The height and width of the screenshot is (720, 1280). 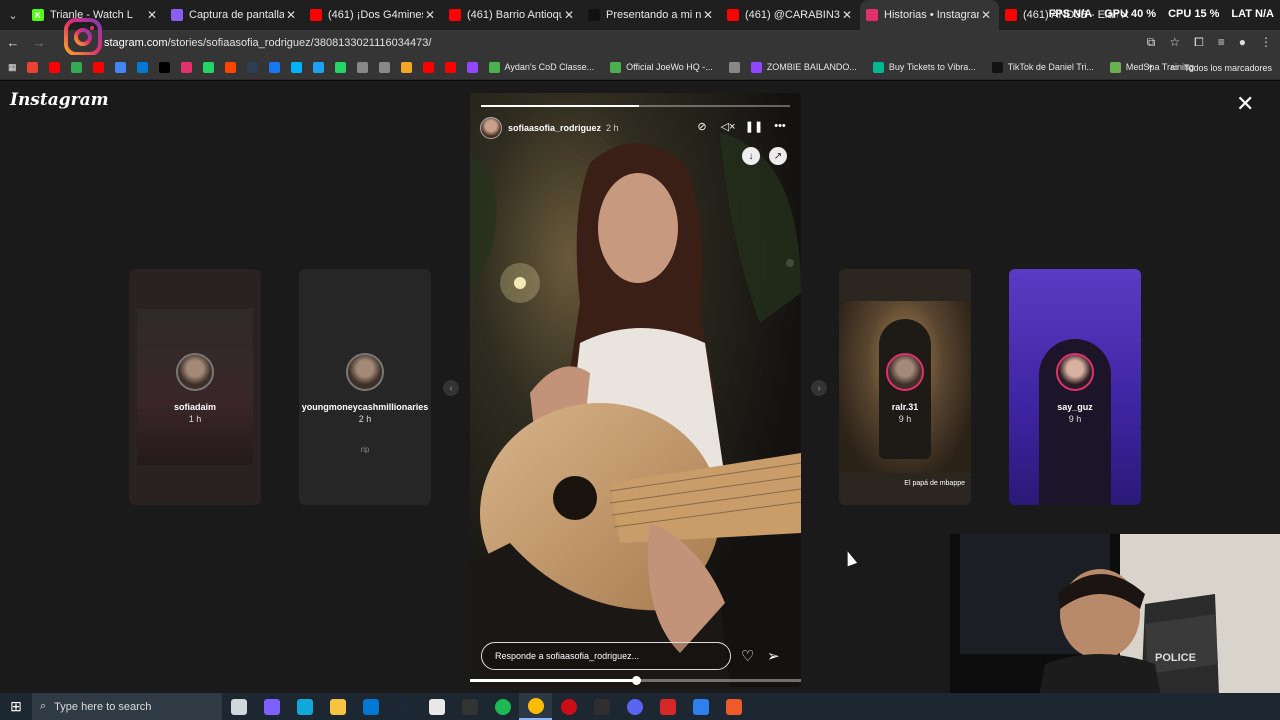 What do you see at coordinates (365, 387) in the screenshot?
I see `story-preview-youngmoneycashmillionaries: youngmoneycashmillionaries 2 h rip` at bounding box center [365, 387].